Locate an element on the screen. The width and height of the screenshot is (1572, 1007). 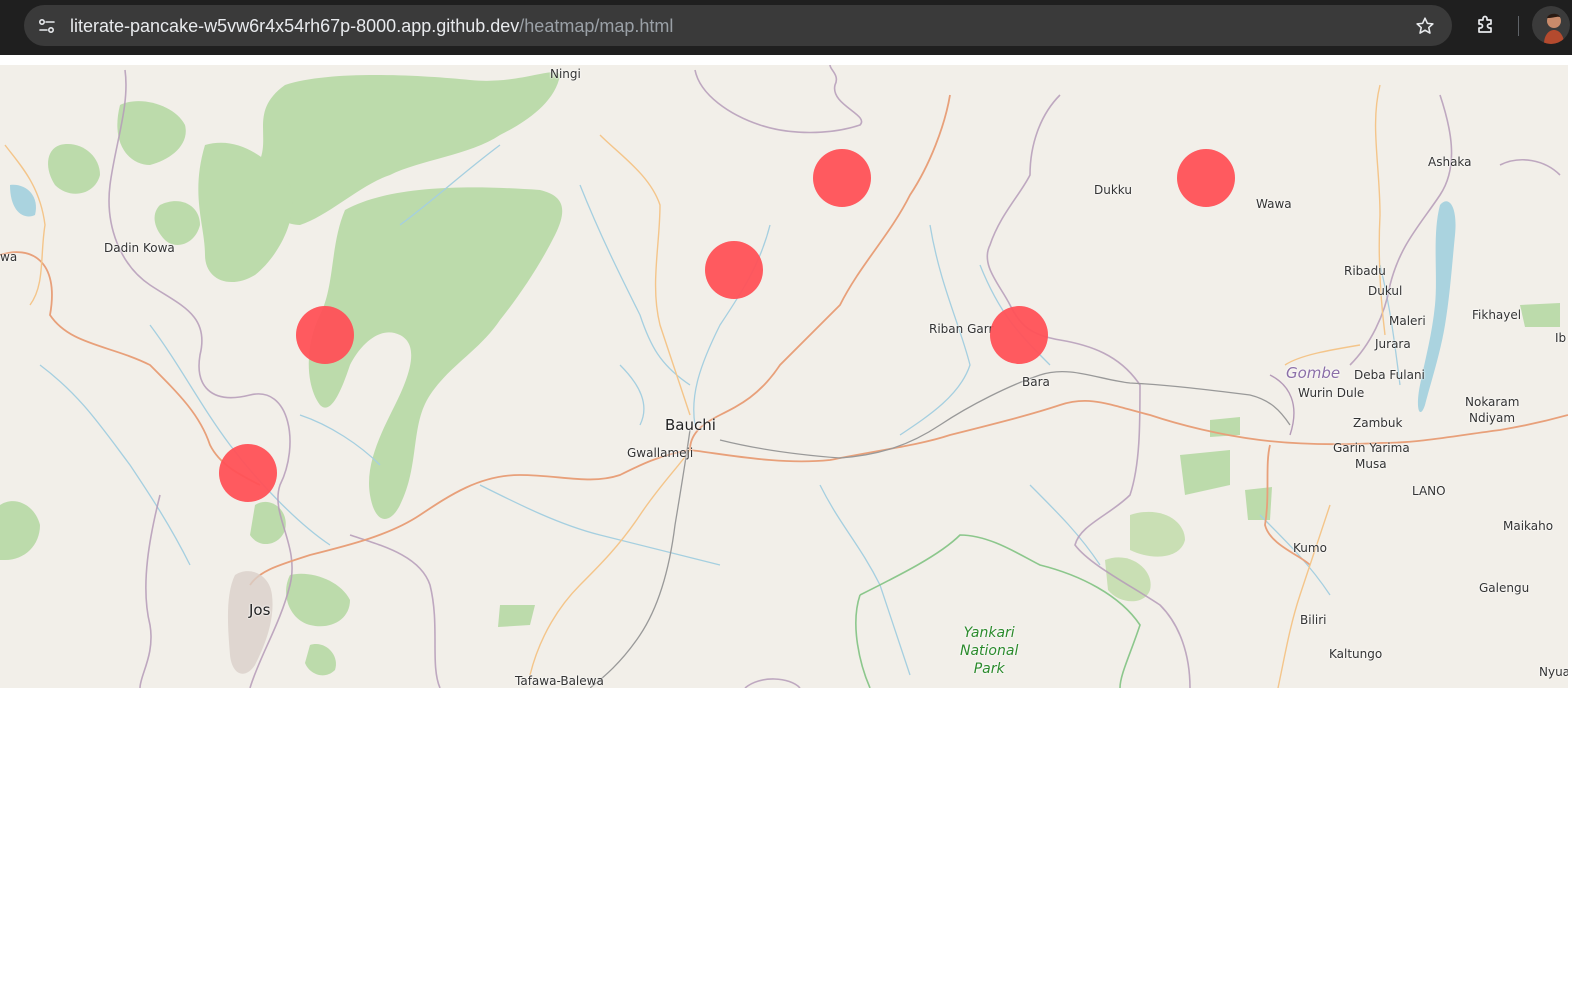
place-label-ib: Ib is located at coordinates (1561, 338).